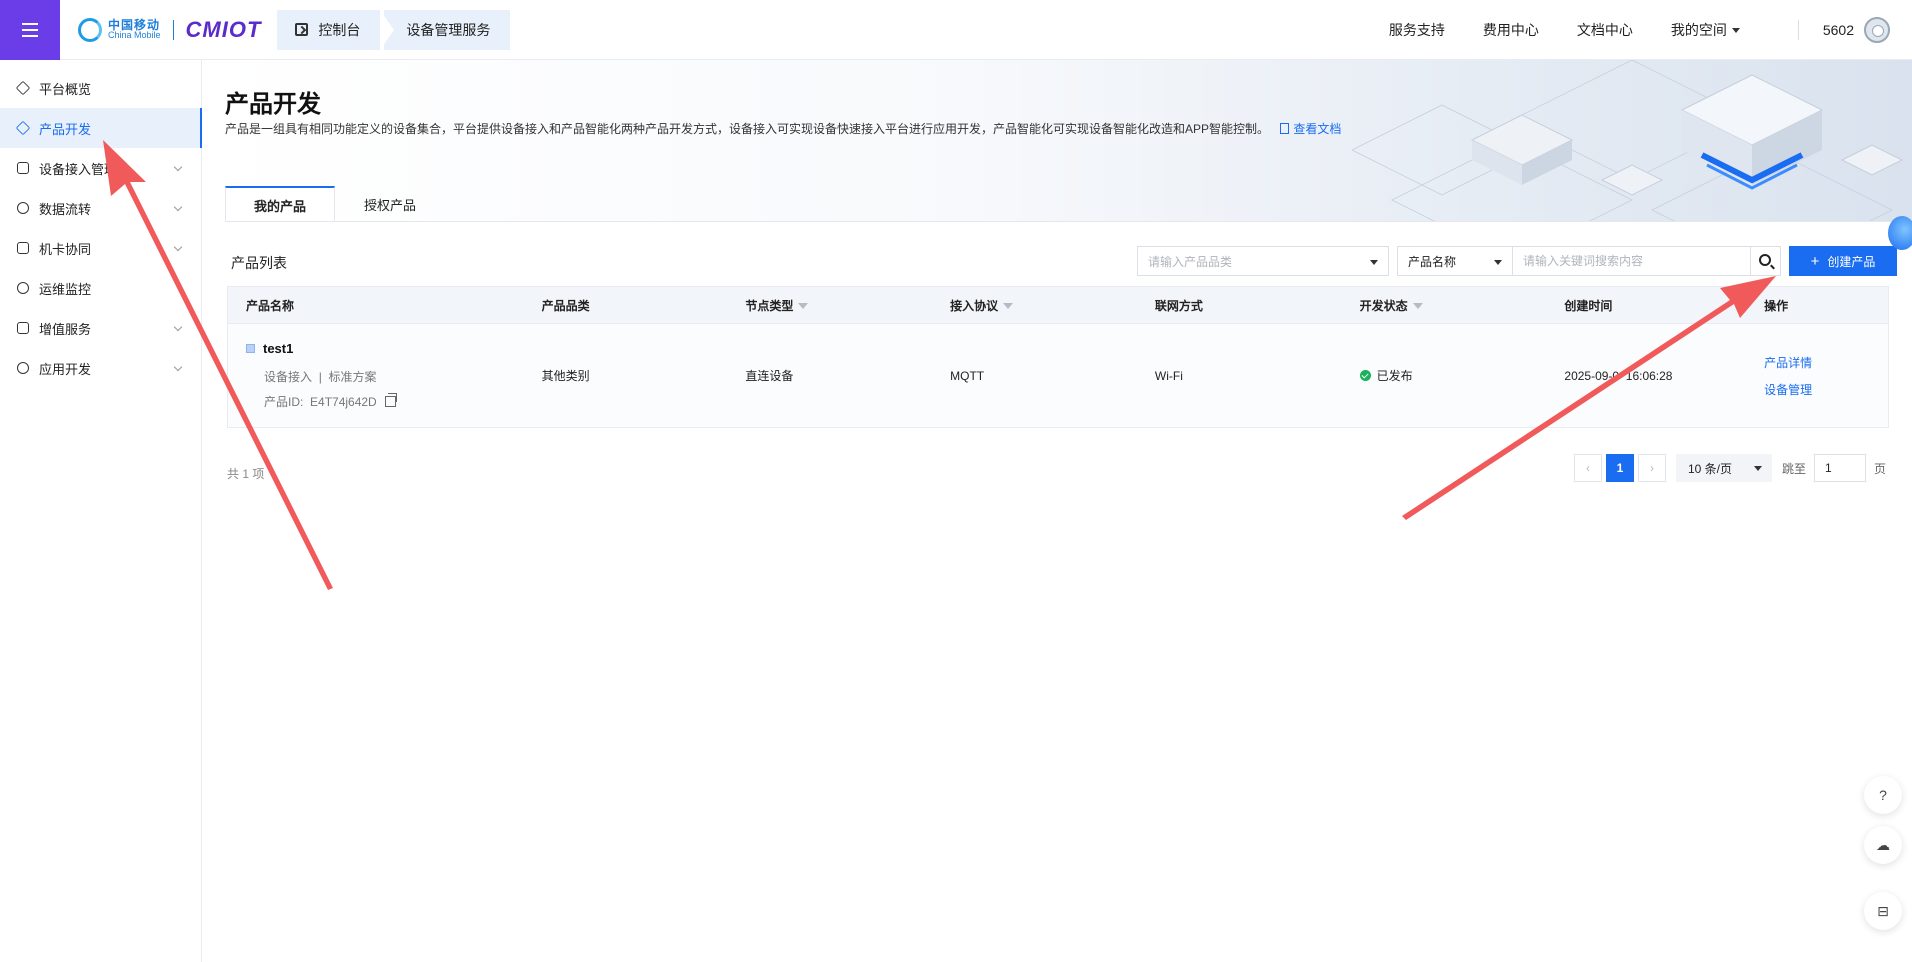 The height and width of the screenshot is (962, 1912). I want to click on cell-network: Wi-Fi, so click(1168, 375).